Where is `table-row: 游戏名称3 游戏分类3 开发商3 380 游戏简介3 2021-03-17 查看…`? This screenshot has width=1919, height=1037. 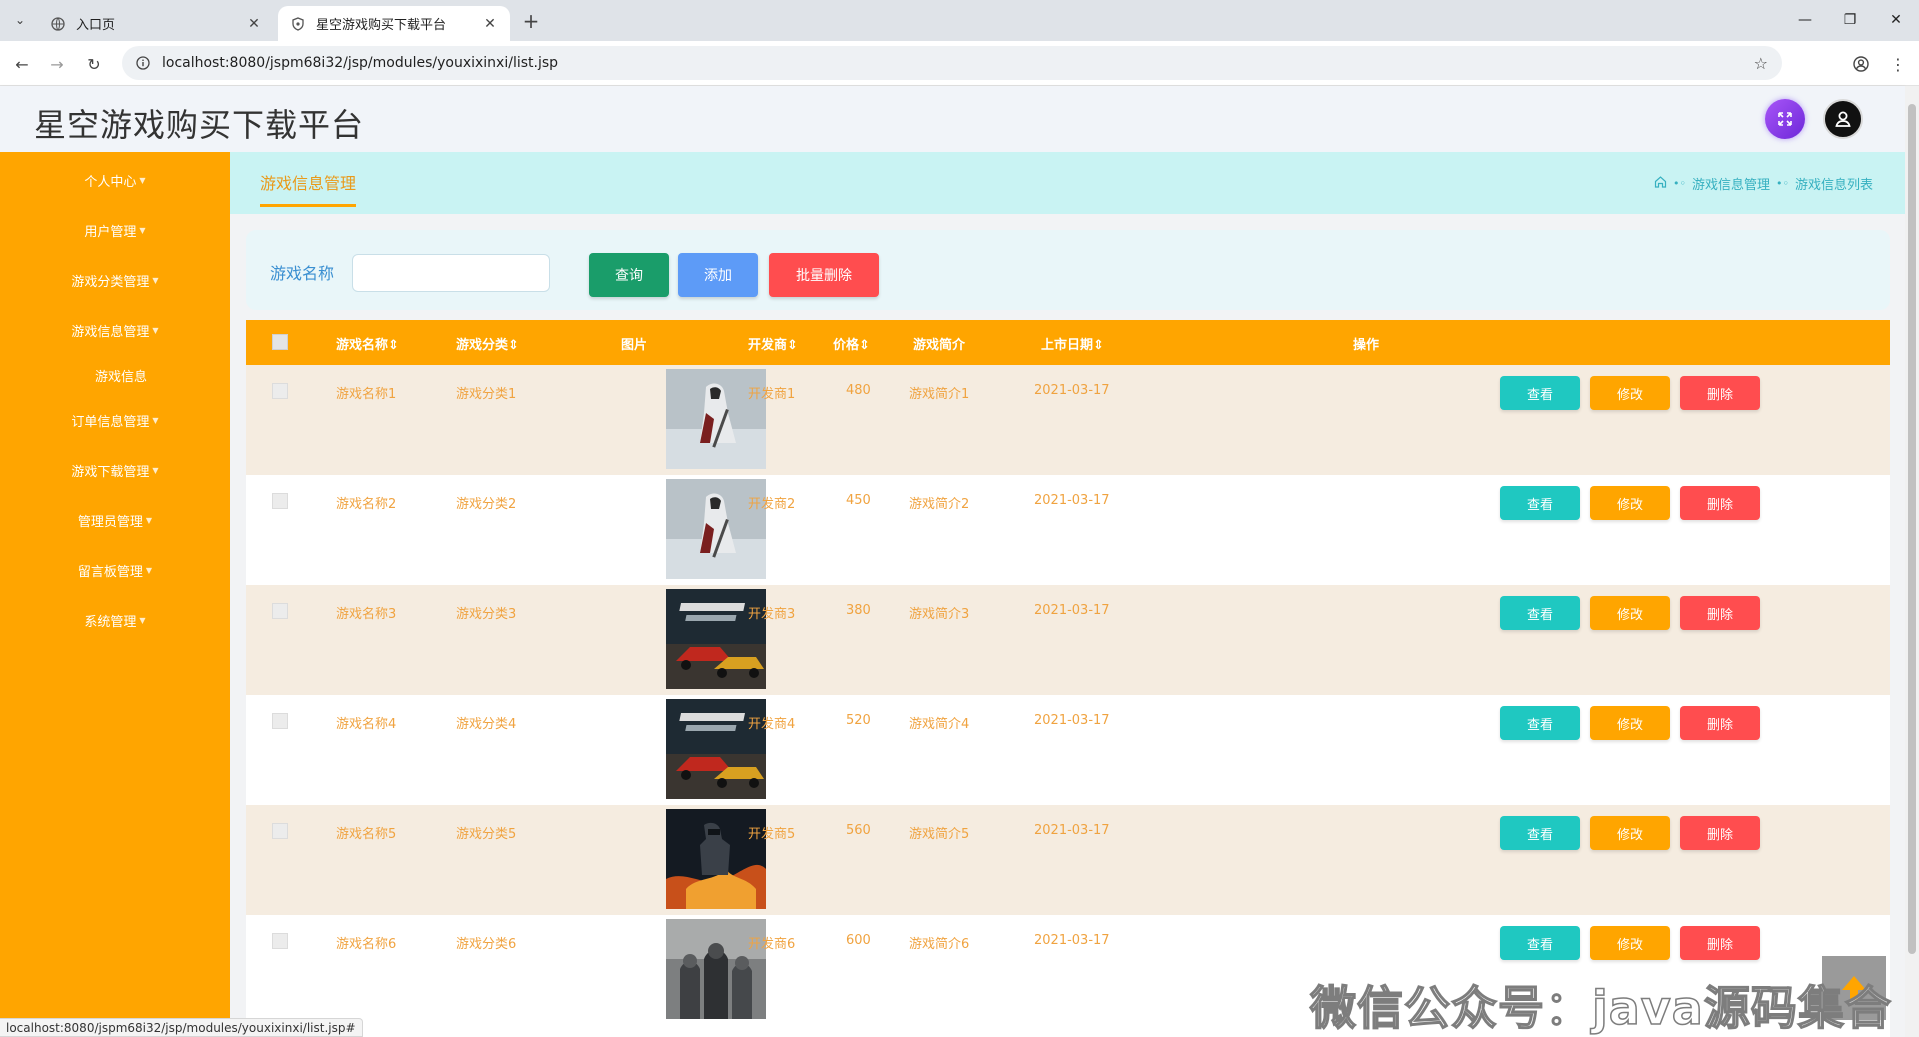 table-row: 游戏名称3 游戏分类3 开发商3 380 游戏简介3 2021-03-17 查看… is located at coordinates (1068, 640).